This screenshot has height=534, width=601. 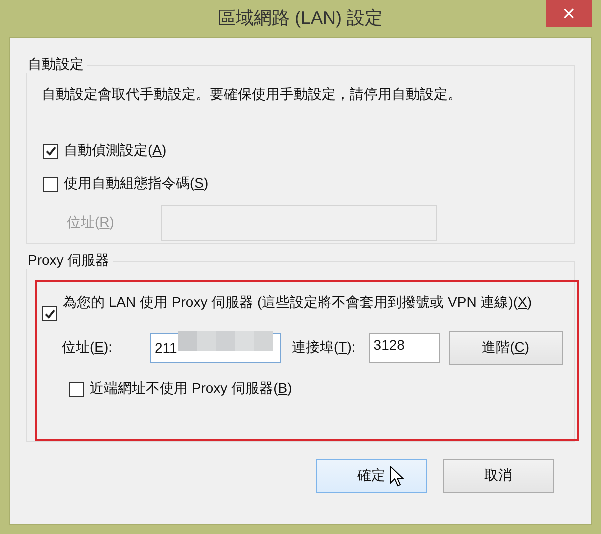 What do you see at coordinates (91, 223) in the screenshot?
I see `field-label: 位址(R)` at bounding box center [91, 223].